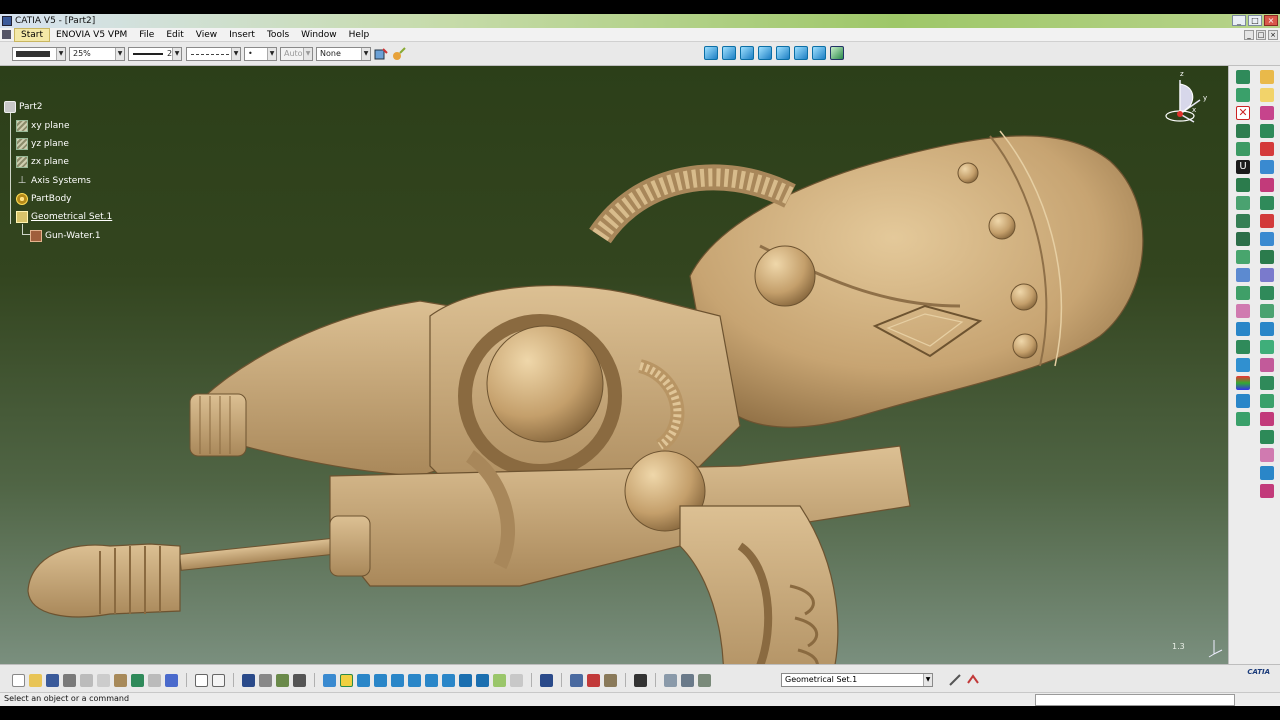 The image size is (1280, 720). What do you see at coordinates (1271, 20) in the screenshot?
I see `close-button: ×` at bounding box center [1271, 20].